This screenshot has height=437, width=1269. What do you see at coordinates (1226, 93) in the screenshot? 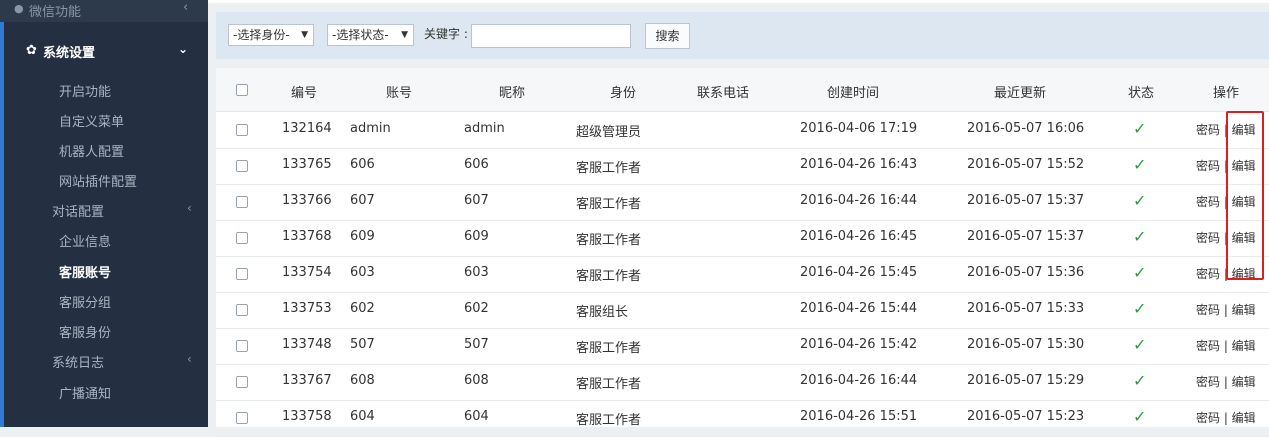
I see `header-ops: 操作` at bounding box center [1226, 93].